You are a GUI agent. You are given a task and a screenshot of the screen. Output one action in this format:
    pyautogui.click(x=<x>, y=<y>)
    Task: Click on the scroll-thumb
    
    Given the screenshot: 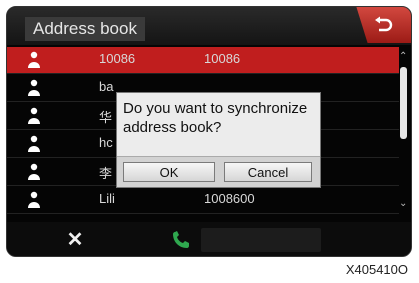 What is the action you would take?
    pyautogui.click(x=403, y=103)
    